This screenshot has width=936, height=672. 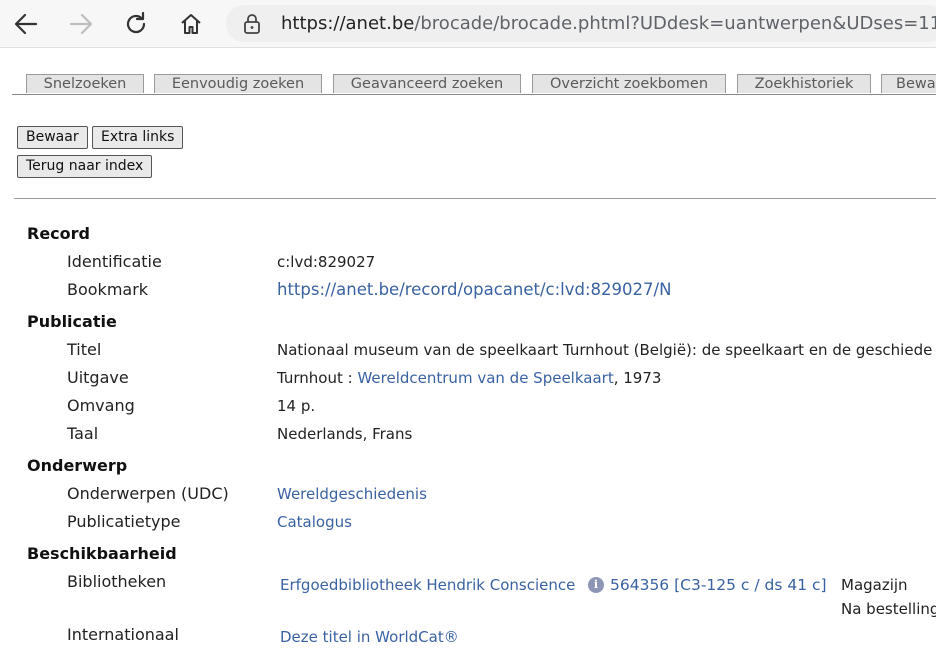 What do you see at coordinates (348, 23) in the screenshot?
I see `url-host: https://anet.be` at bounding box center [348, 23].